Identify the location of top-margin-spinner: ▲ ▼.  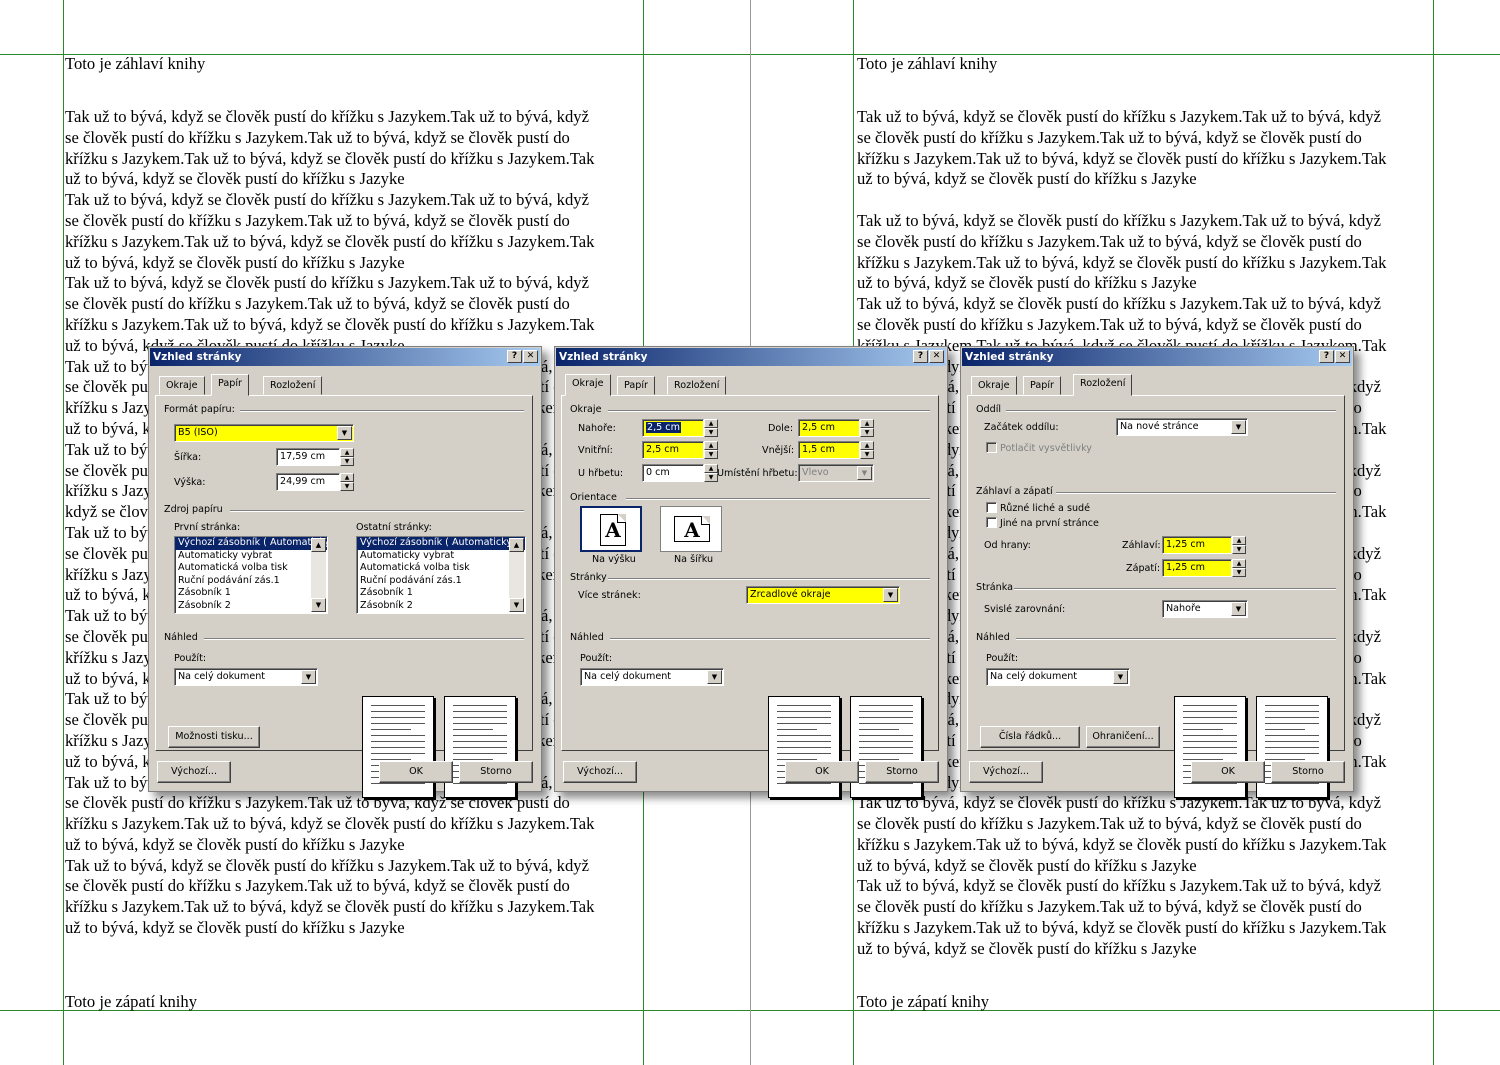
(711, 428).